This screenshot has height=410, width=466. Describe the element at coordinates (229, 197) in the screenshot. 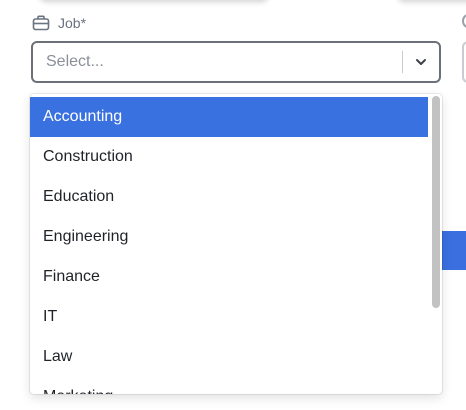

I see `option-education: Education` at that location.